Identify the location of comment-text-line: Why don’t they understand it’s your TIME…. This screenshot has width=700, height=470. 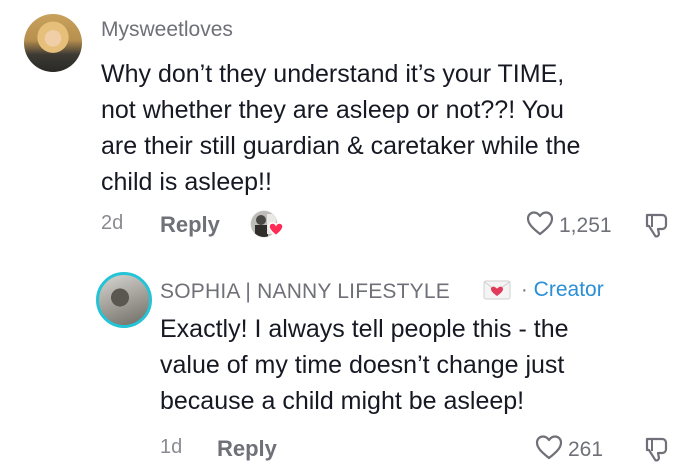
(333, 74).